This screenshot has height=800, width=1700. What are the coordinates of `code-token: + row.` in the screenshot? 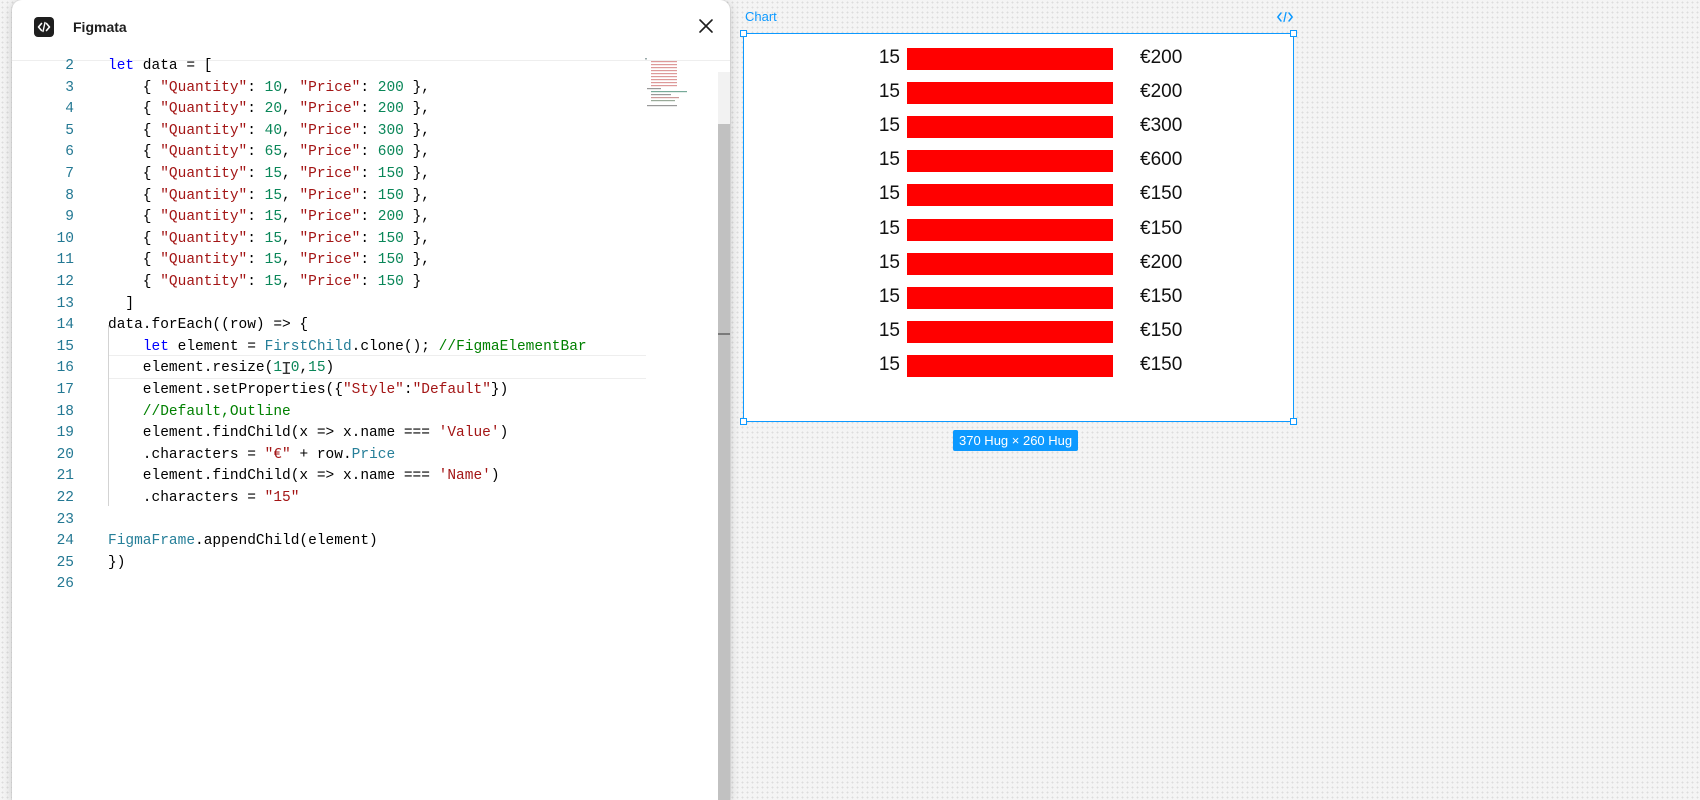 It's located at (321, 454).